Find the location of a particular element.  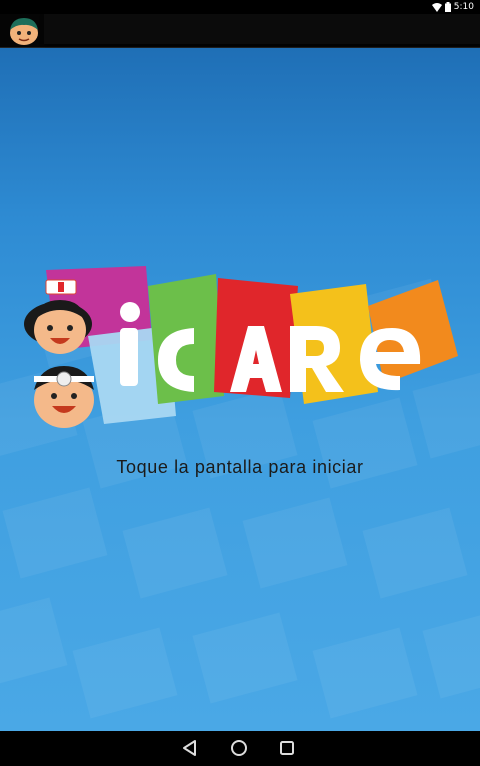

wifi-icon is located at coordinates (436, 7).